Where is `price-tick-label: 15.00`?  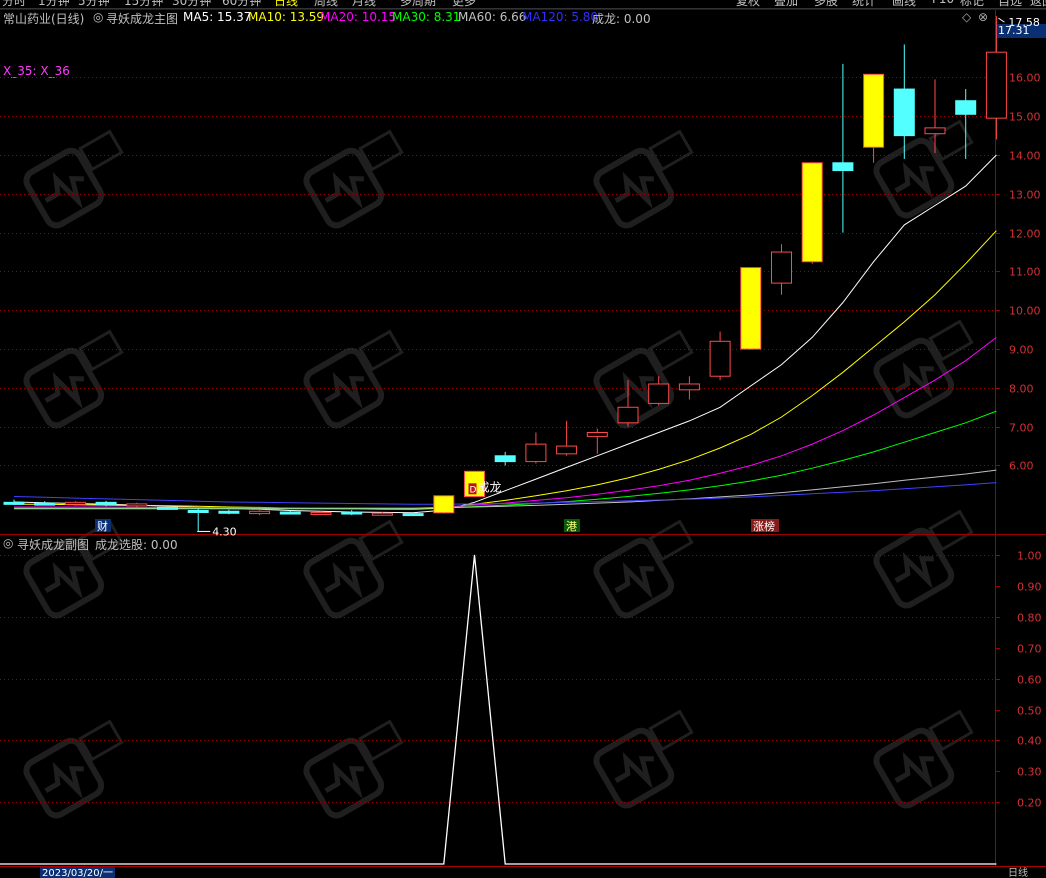 price-tick-label: 15.00 is located at coordinates (1025, 117).